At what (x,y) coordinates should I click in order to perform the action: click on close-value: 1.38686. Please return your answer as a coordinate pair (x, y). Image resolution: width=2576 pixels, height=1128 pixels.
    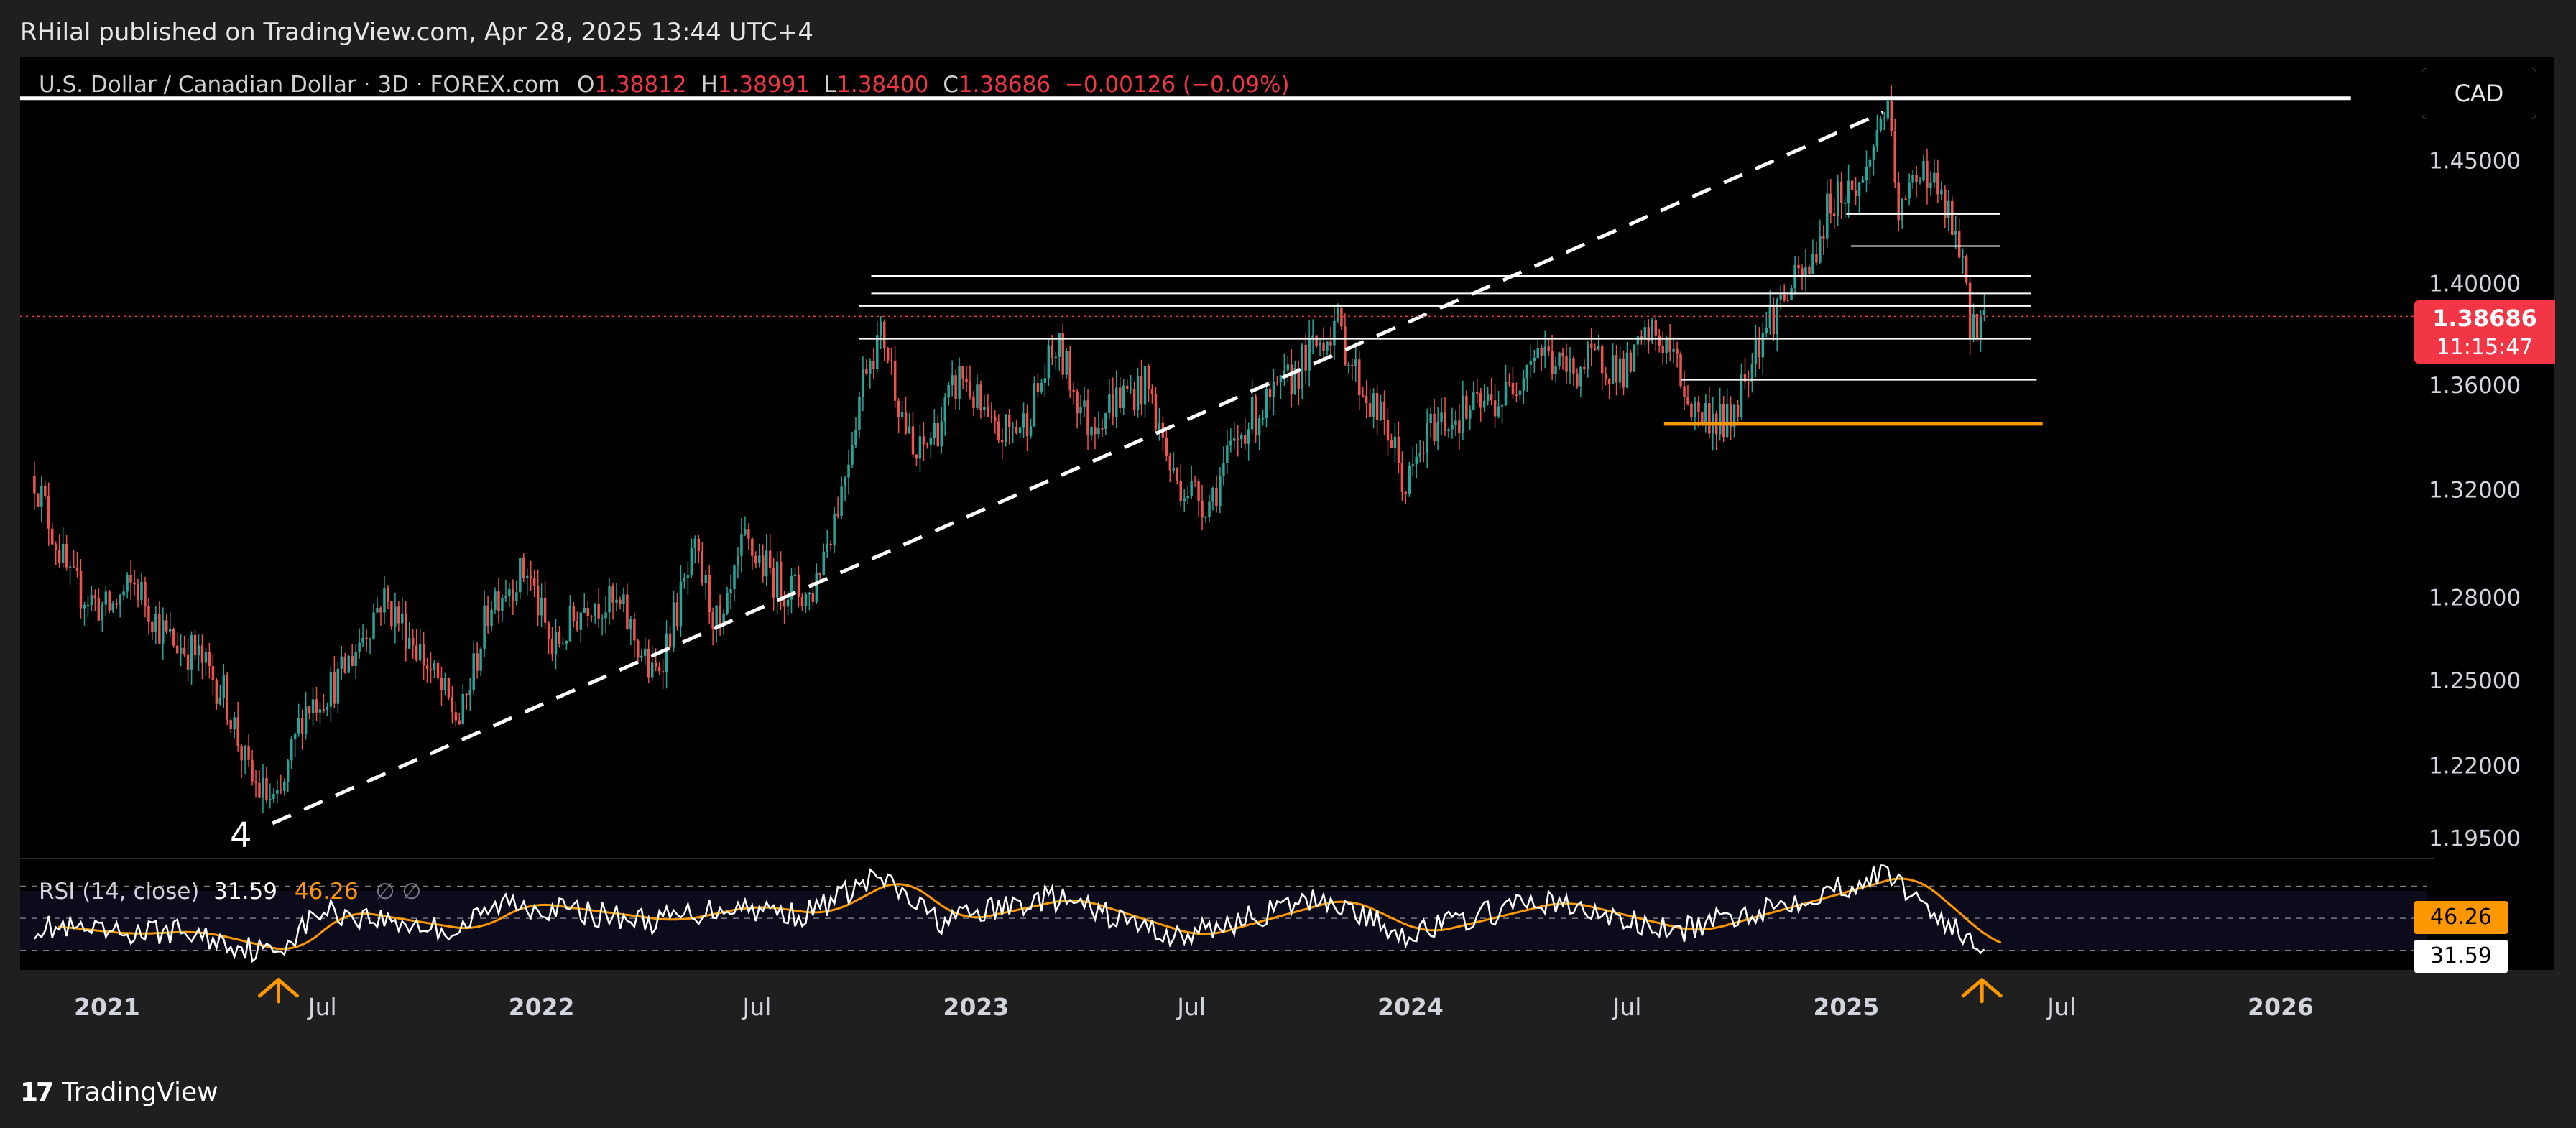
    Looking at the image, I should click on (1004, 85).